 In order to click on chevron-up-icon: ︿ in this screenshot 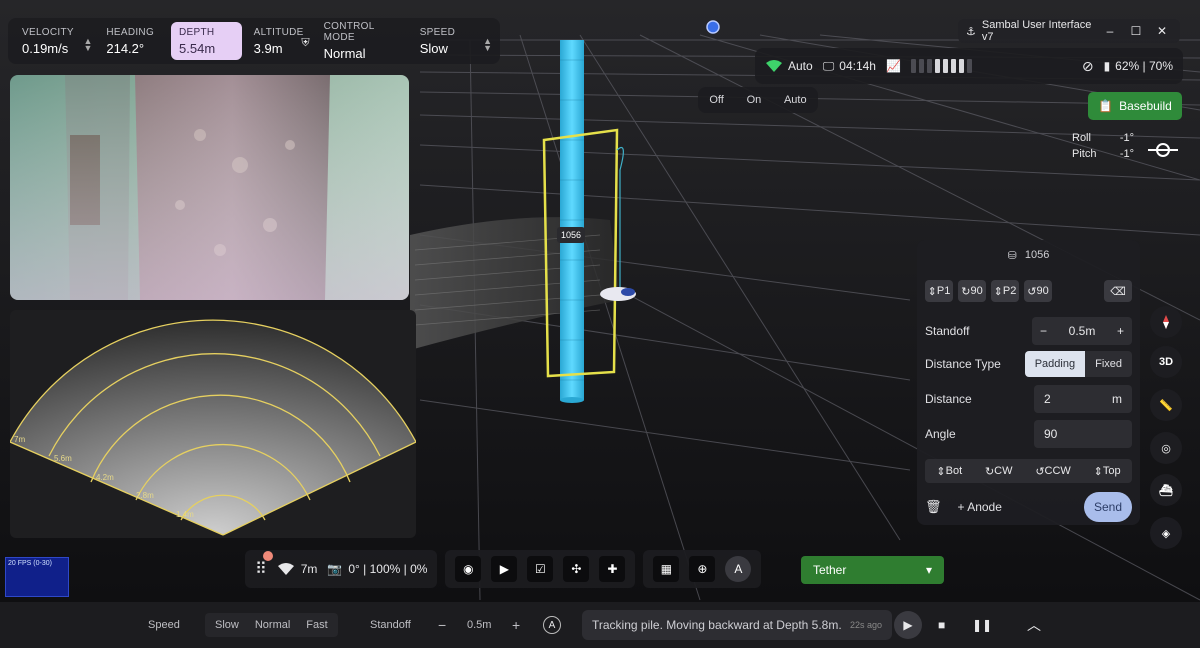, I will do `click(1034, 625)`.